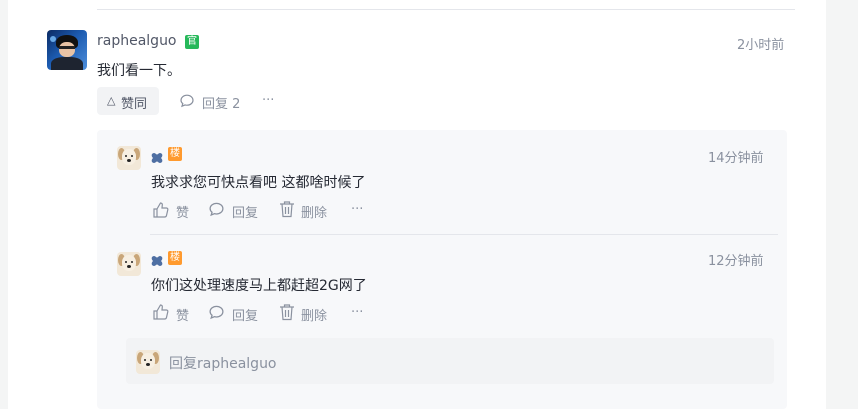 The image size is (858, 409). What do you see at coordinates (450, 361) in the screenshot?
I see `reply-input: 回复raphealguo` at bounding box center [450, 361].